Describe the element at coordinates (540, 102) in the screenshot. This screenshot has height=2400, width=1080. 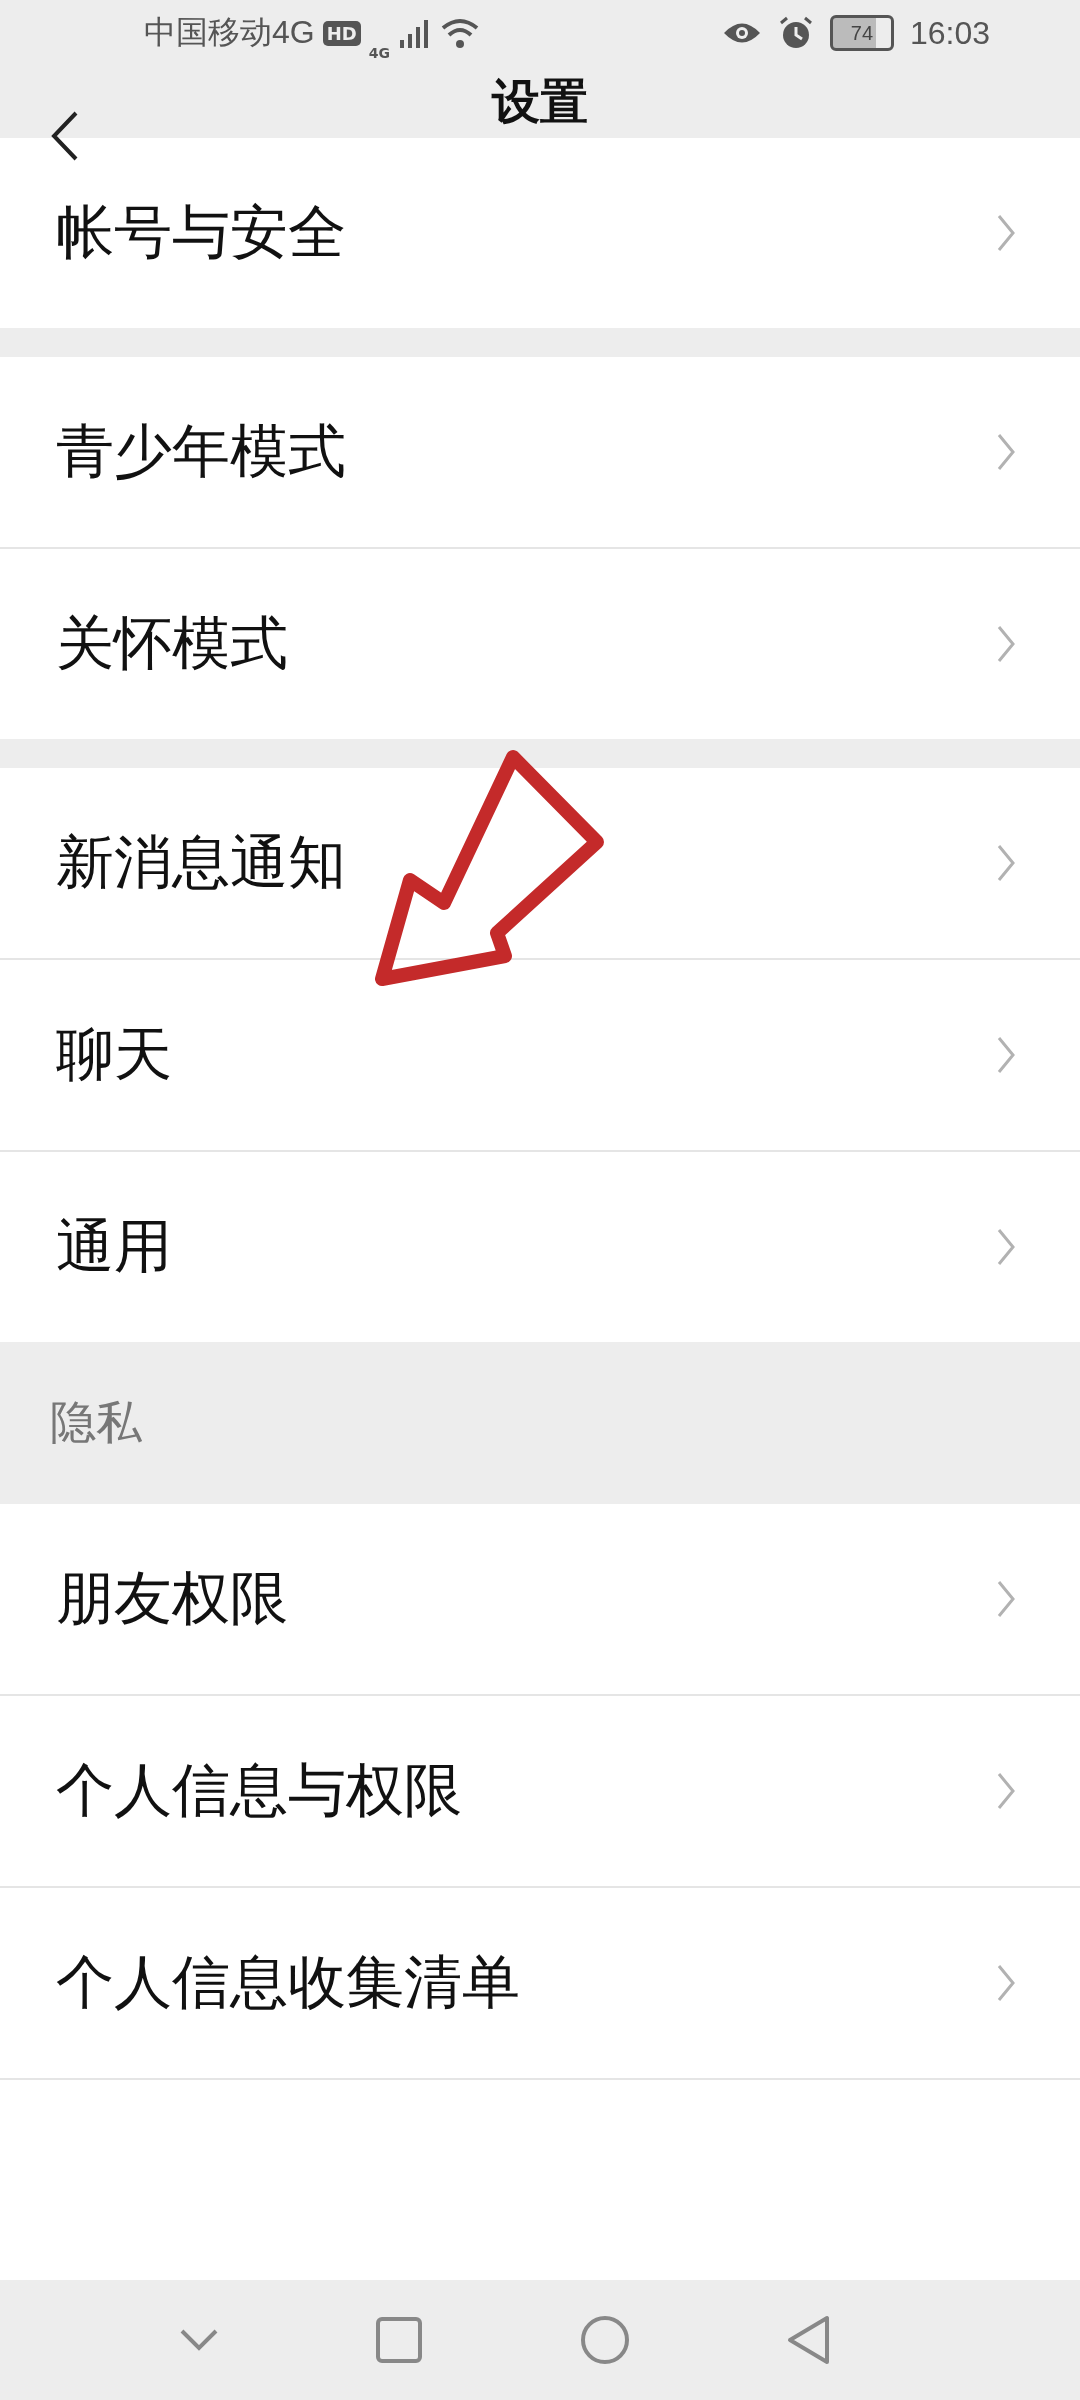
I see `page-title: 设置` at that location.